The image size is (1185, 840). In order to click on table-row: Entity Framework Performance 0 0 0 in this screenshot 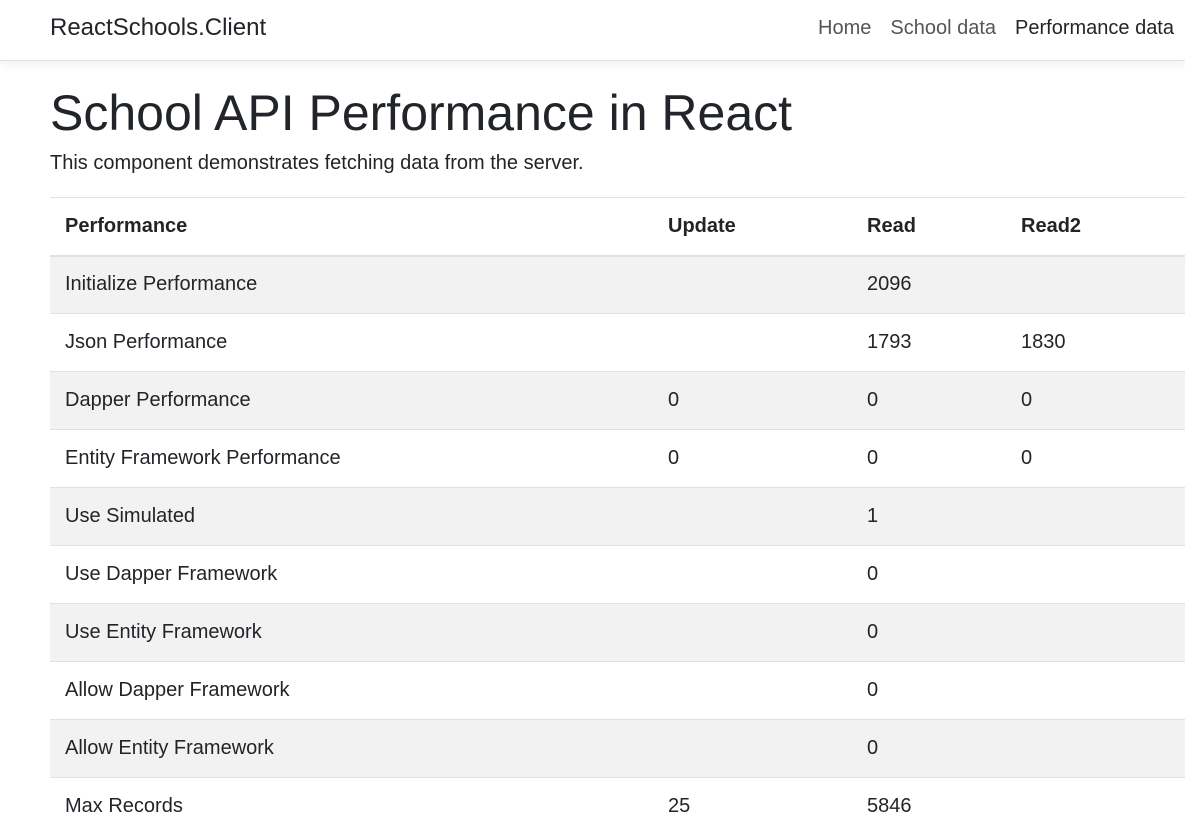, I will do `click(617, 458)`.